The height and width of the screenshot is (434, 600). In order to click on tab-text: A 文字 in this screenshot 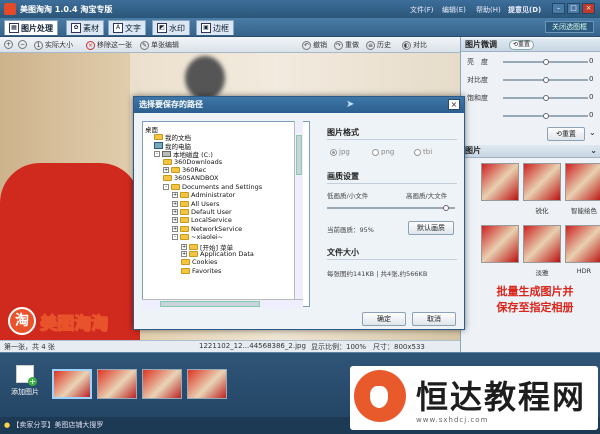, I will do `click(127, 27)`.